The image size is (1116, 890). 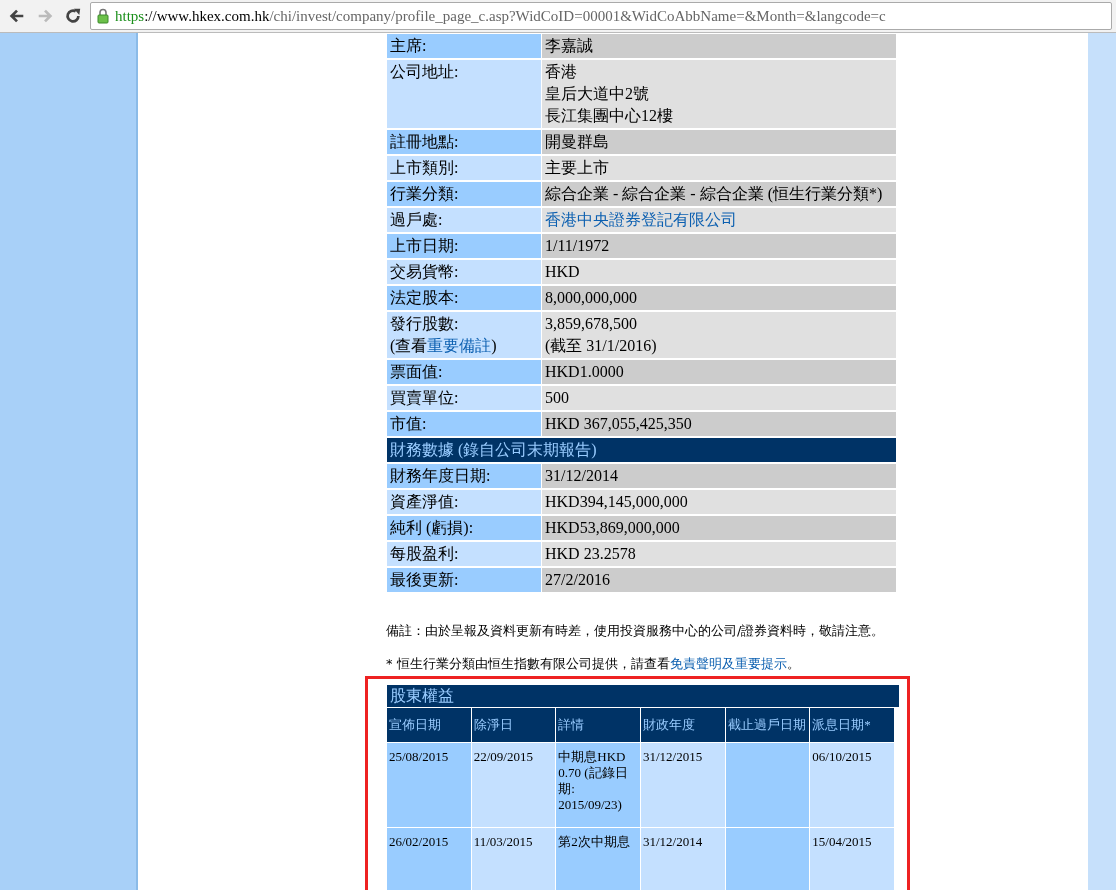 What do you see at coordinates (464, 94) in the screenshot?
I see `field-label: 公司地址:` at bounding box center [464, 94].